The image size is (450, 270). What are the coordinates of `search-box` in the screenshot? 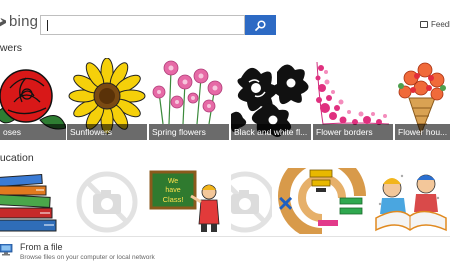 It's located at (142, 25).